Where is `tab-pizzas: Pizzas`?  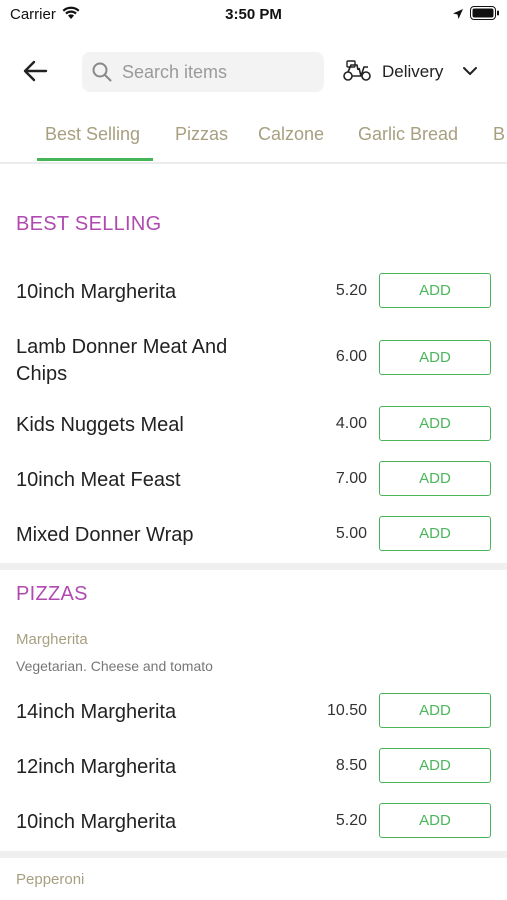
tab-pizzas: Pizzas is located at coordinates (201, 134).